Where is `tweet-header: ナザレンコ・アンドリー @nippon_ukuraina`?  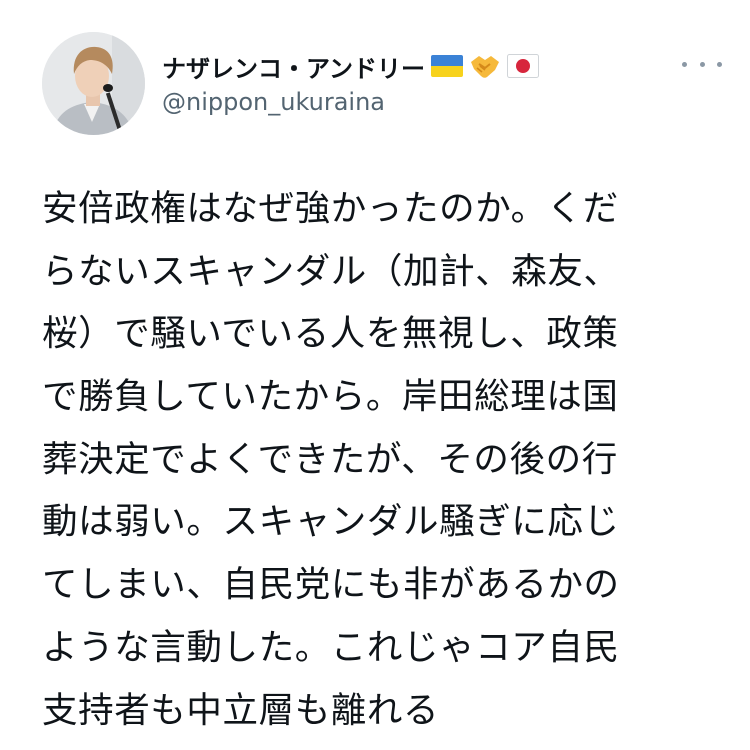
tweet-header: ナザレンコ・アンドリー @nippon_ukuraina is located at coordinates (382, 84).